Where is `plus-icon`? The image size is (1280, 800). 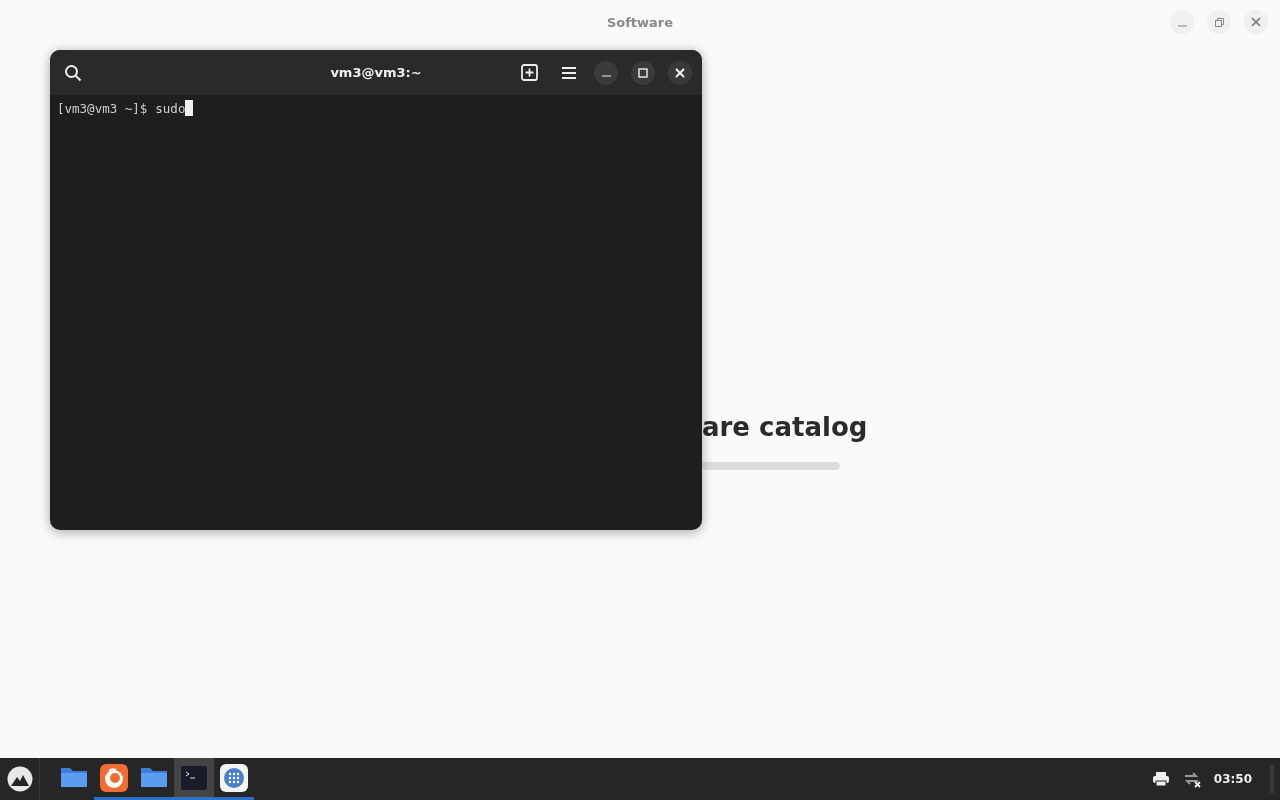
plus-icon is located at coordinates (529, 72).